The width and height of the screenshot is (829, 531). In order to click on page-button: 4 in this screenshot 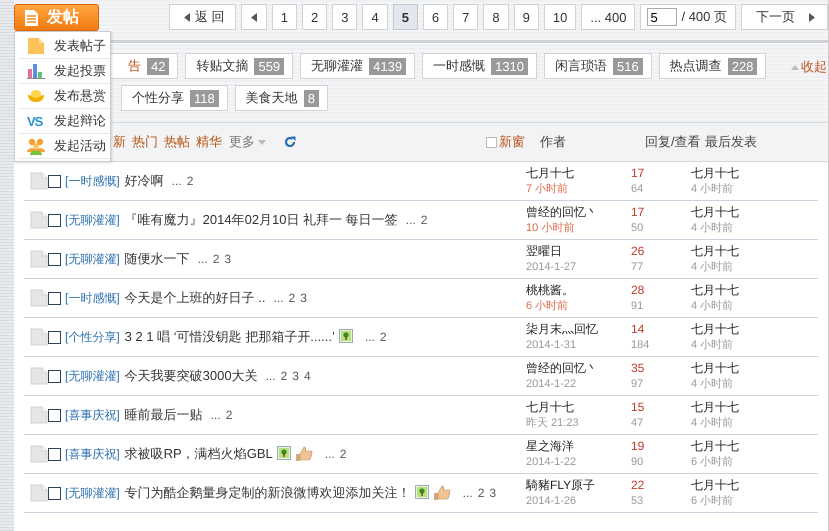, I will do `click(375, 17)`.